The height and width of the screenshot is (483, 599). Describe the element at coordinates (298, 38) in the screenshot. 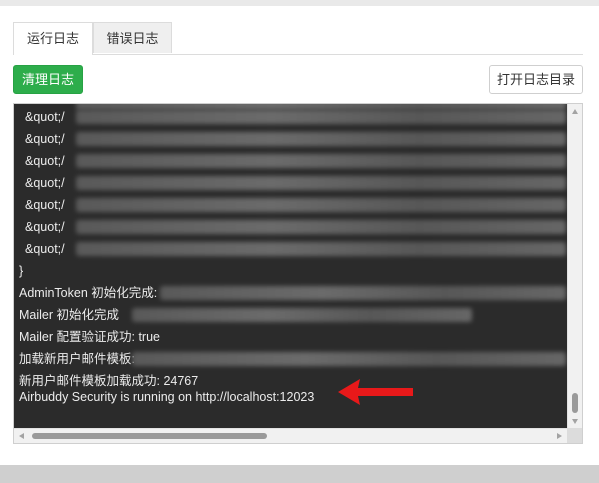

I see `tab-bar: 运行日志 错误日志` at that location.